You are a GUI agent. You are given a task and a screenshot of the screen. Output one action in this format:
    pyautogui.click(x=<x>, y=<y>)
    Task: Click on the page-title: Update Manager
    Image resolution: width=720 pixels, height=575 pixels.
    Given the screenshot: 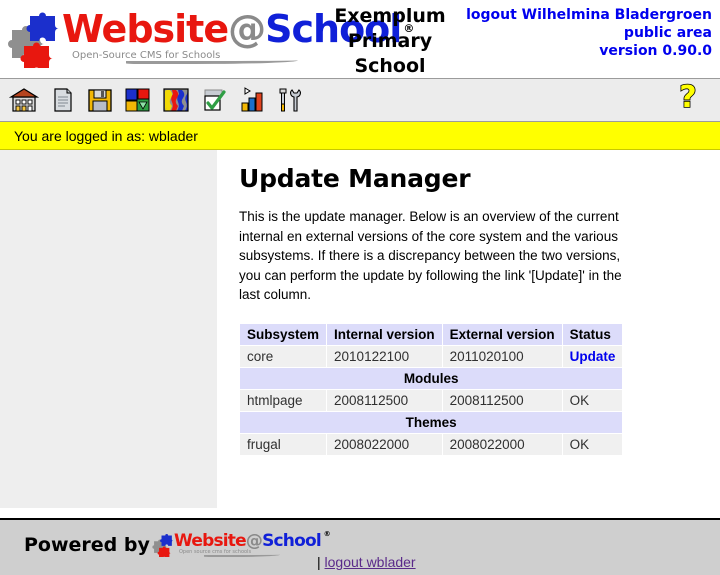 What is the action you would take?
    pyautogui.click(x=355, y=178)
    